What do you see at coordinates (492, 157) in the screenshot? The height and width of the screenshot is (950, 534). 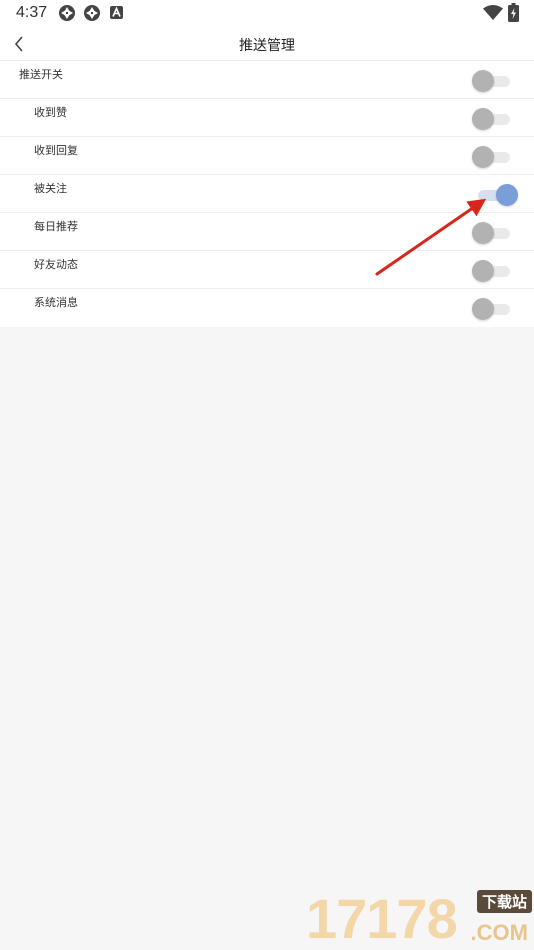 I see `replies-toggle` at bounding box center [492, 157].